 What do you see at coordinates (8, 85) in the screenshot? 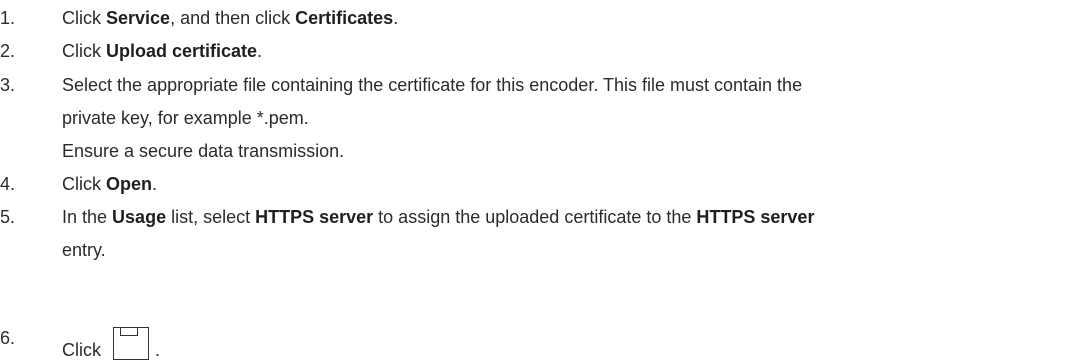
I see `step-3-number: 3.` at bounding box center [8, 85].